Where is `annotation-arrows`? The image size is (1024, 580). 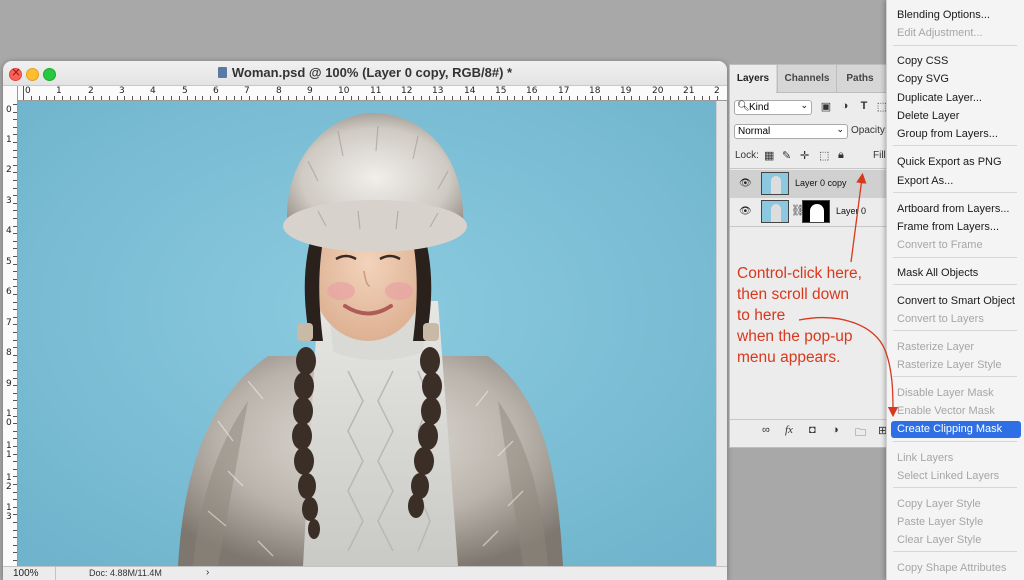 annotation-arrows is located at coordinates (848, 295).